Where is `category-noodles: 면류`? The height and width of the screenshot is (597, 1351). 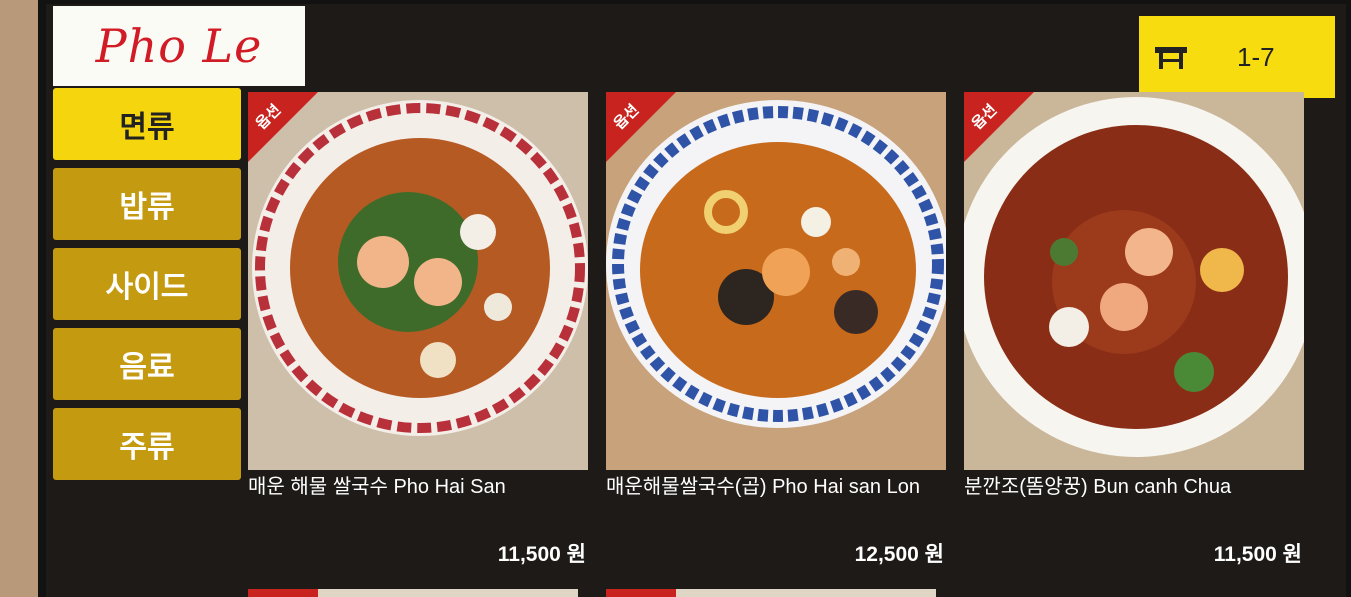 category-noodles: 면류 is located at coordinates (147, 124).